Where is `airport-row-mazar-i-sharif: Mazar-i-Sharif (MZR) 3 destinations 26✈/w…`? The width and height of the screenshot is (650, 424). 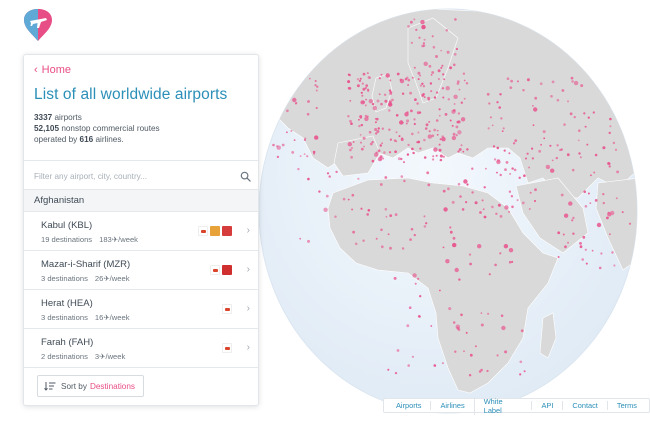
airport-row-mazar-i-sharif: Mazar-i-Sharif (MZR) 3 destinations 26✈/w… is located at coordinates (141, 270).